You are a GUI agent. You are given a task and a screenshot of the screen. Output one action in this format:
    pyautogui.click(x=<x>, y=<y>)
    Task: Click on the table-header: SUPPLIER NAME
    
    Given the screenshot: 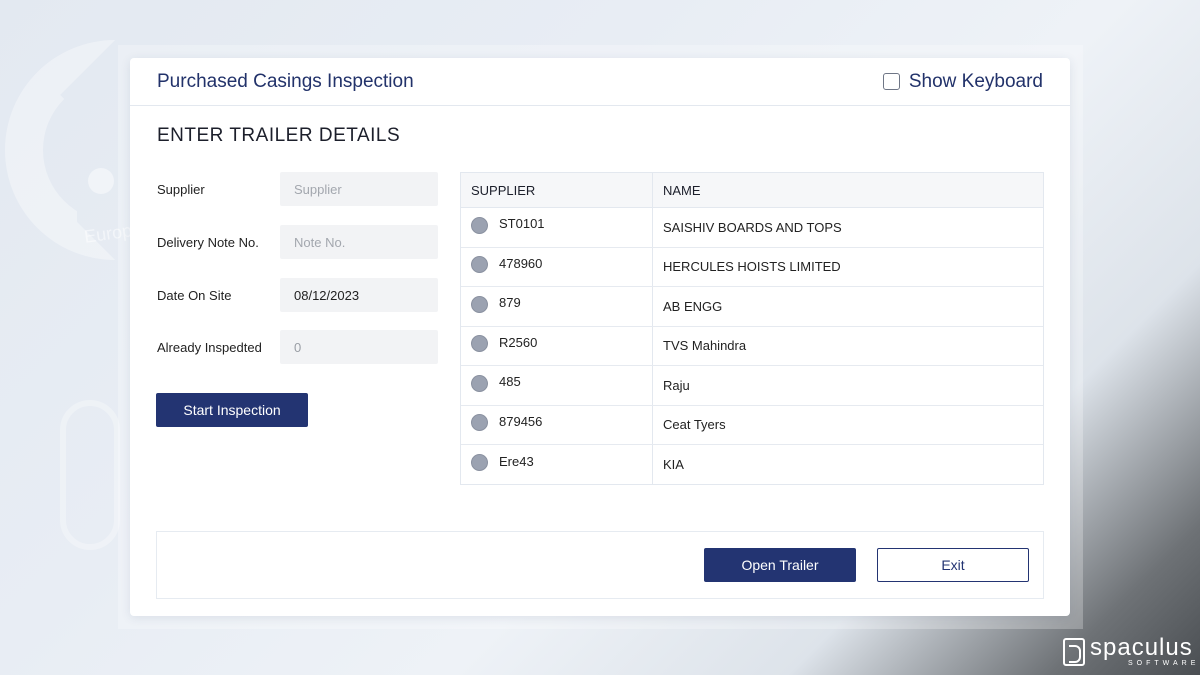 What is the action you would take?
    pyautogui.click(x=752, y=190)
    